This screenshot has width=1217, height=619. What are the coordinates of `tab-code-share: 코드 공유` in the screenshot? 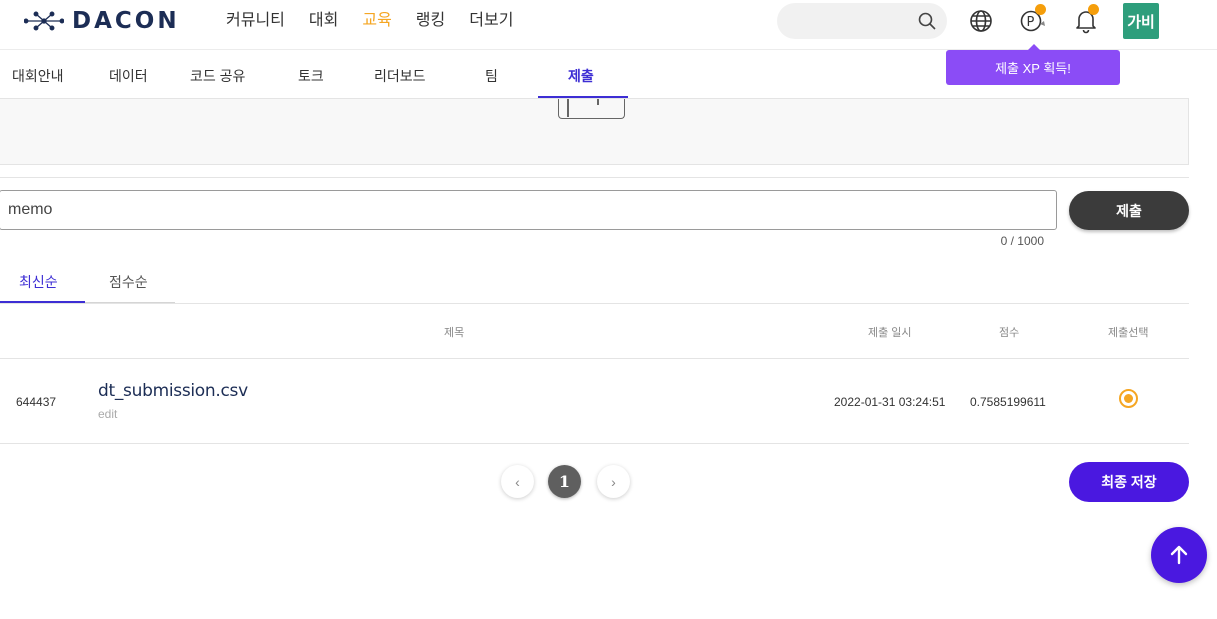 It's located at (217, 76).